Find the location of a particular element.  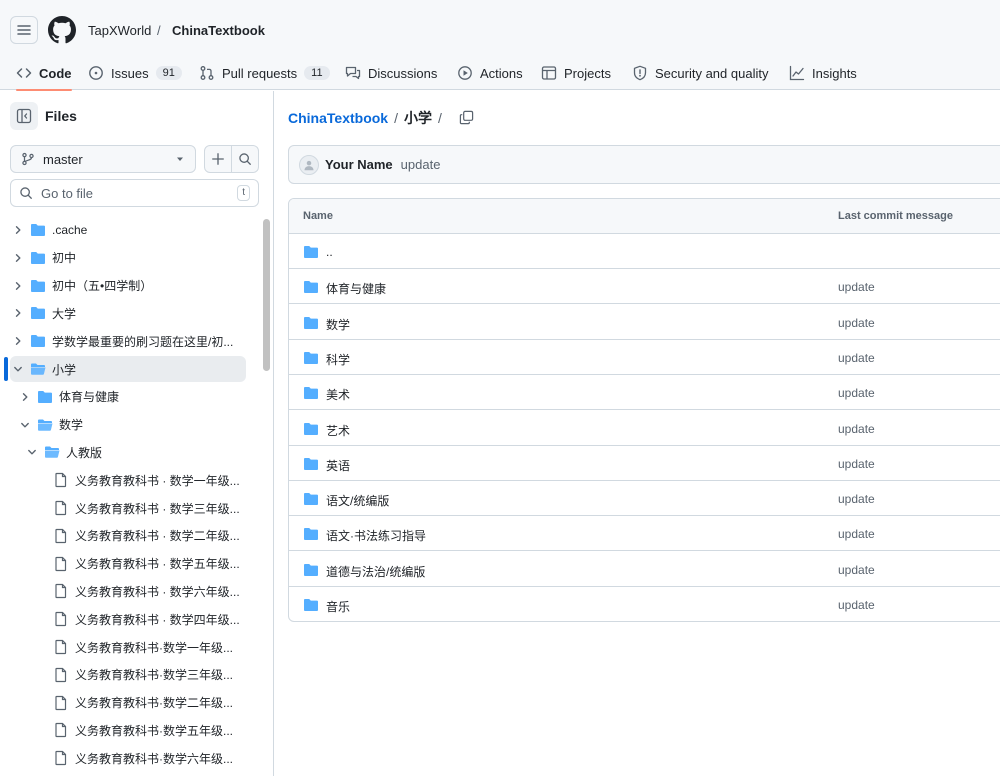

tree-folder-item: .cache is located at coordinates (128, 230).